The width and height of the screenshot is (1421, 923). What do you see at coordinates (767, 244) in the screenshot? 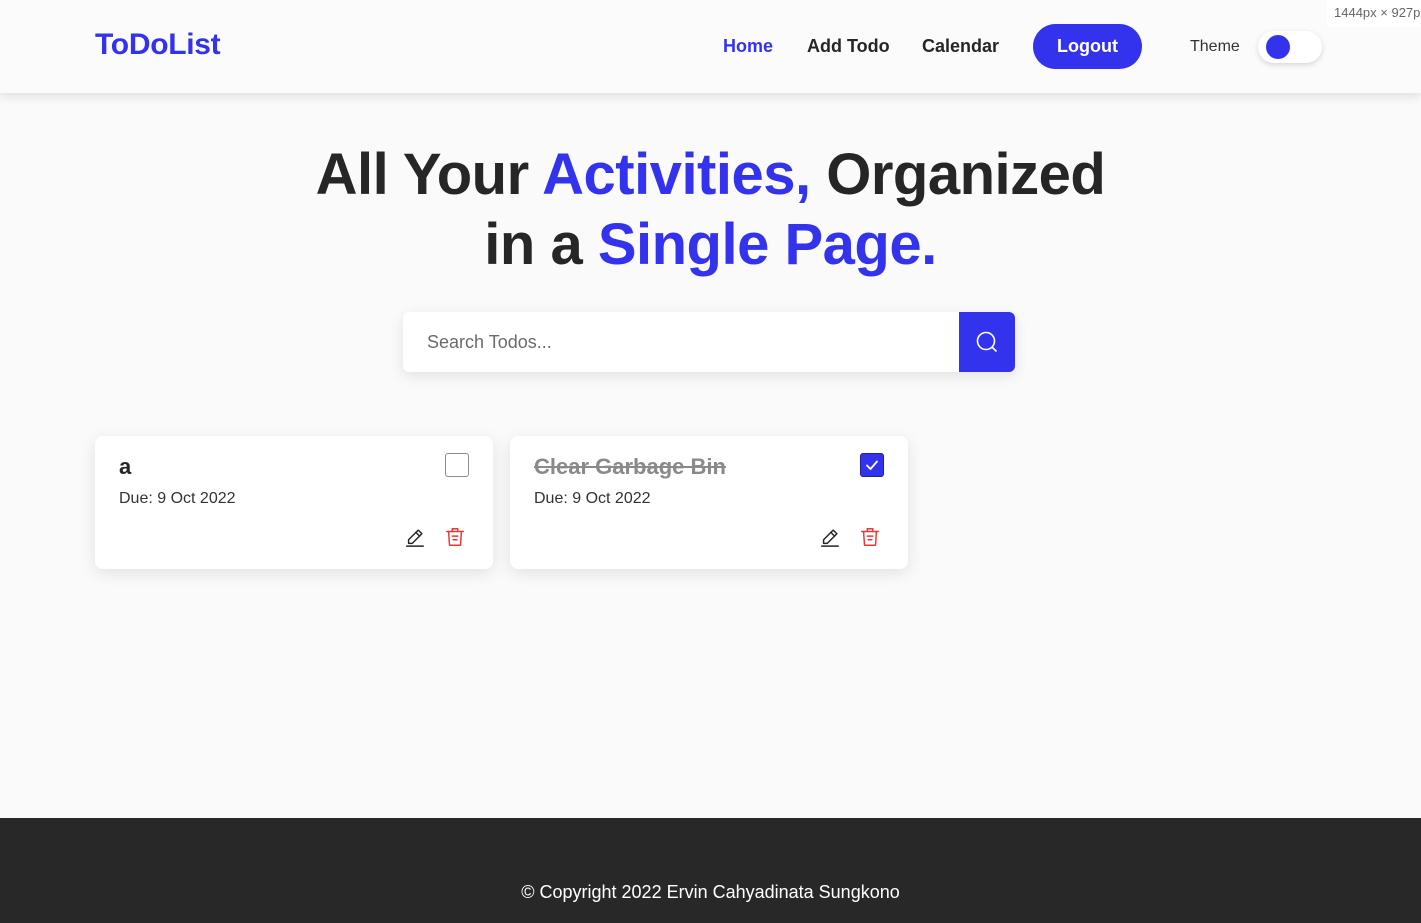
I see `hero-accent-text: Single Page.` at bounding box center [767, 244].